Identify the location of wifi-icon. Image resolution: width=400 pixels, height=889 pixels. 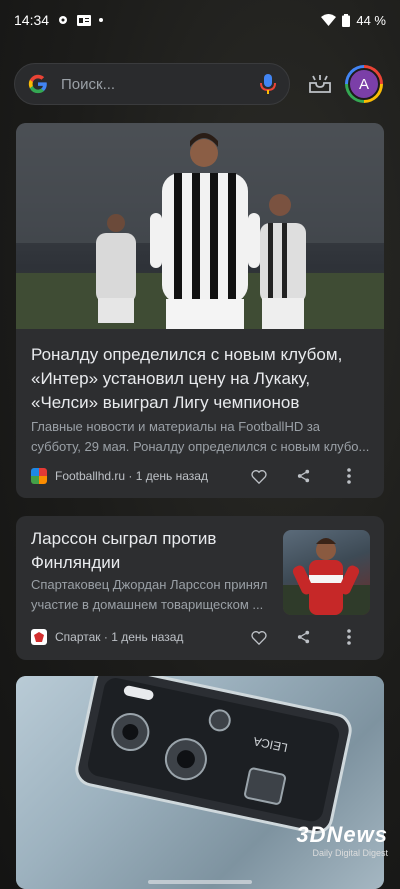
(329, 20).